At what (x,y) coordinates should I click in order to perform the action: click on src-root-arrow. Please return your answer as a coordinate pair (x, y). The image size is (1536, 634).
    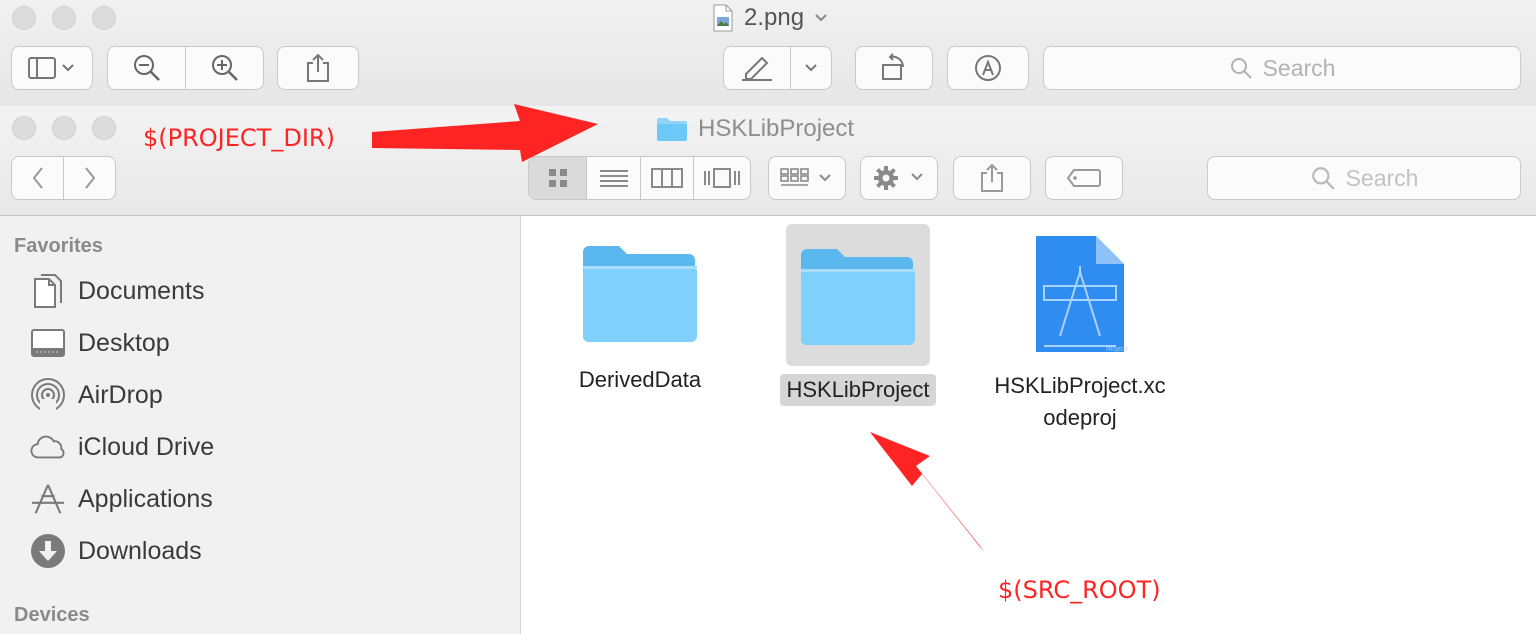
    Looking at the image, I should click on (927, 492).